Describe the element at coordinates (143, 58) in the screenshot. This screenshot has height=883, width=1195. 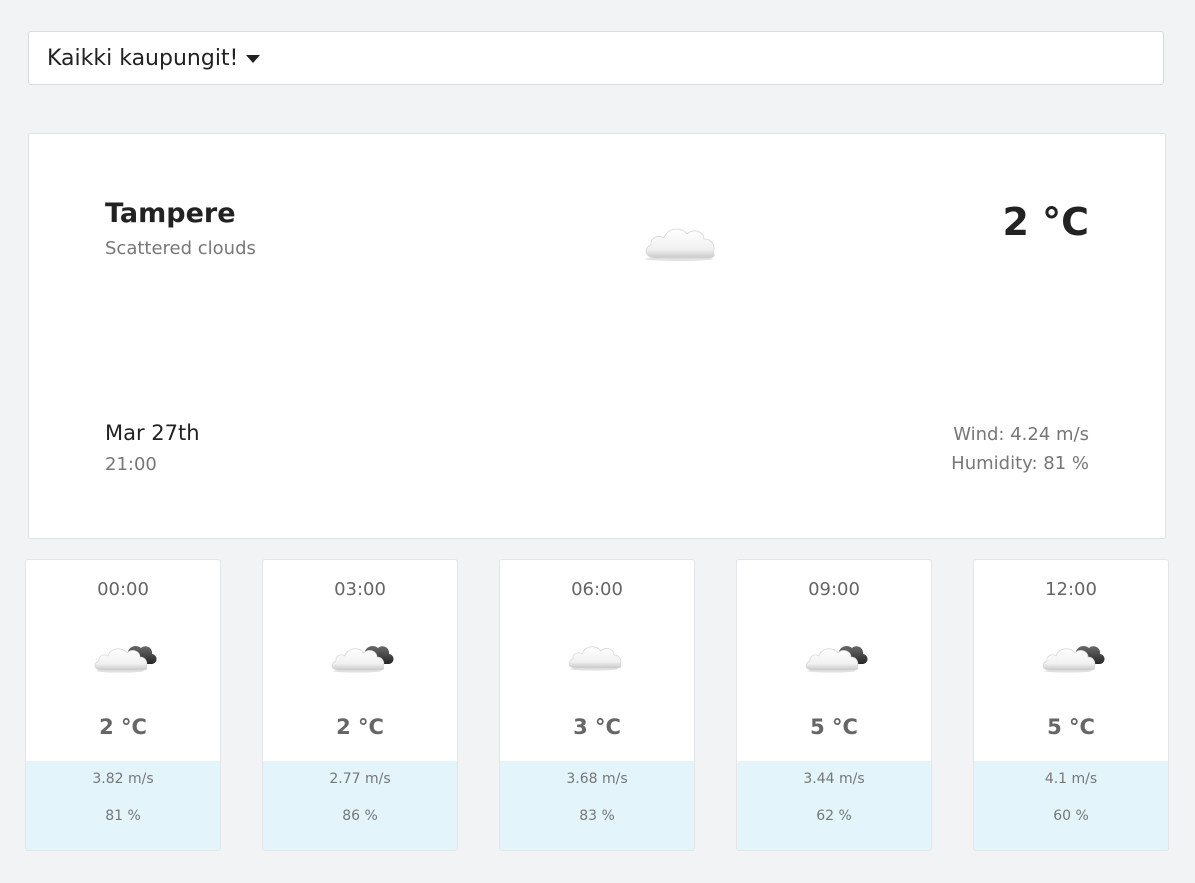
I see `city-select-label: Kaikki kaupungit!` at that location.